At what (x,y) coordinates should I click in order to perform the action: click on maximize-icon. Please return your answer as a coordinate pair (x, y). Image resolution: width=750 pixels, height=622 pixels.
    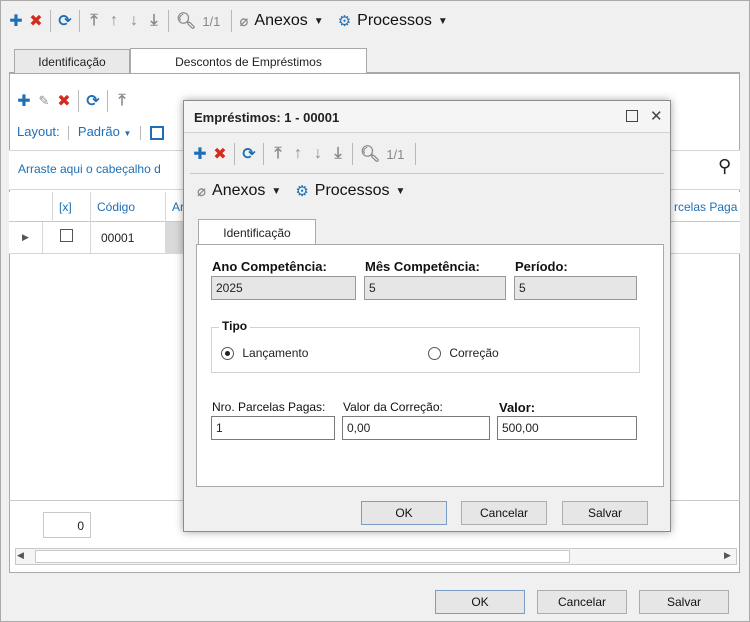
    Looking at the image, I should click on (632, 116).